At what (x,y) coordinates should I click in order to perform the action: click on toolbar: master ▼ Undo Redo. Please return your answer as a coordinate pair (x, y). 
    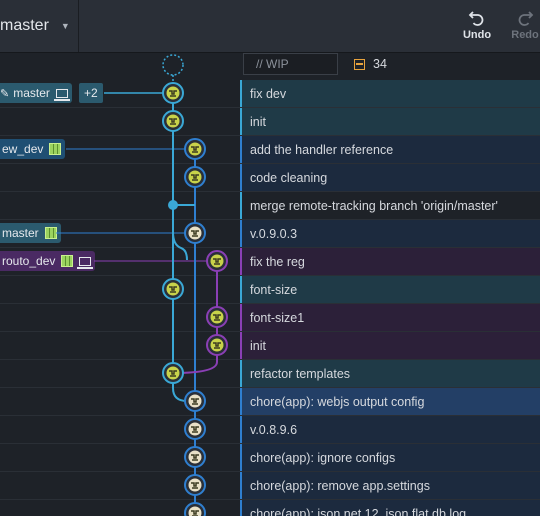
    Looking at the image, I should click on (270, 26).